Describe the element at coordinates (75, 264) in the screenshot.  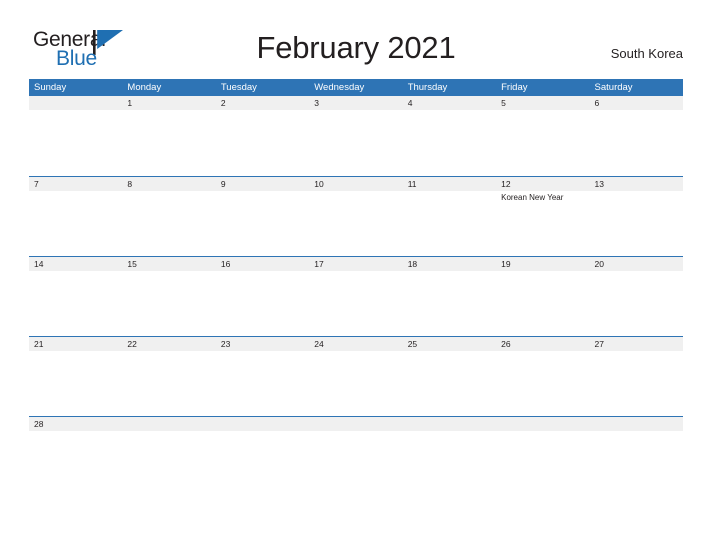
I see `day-number: 14` at that location.